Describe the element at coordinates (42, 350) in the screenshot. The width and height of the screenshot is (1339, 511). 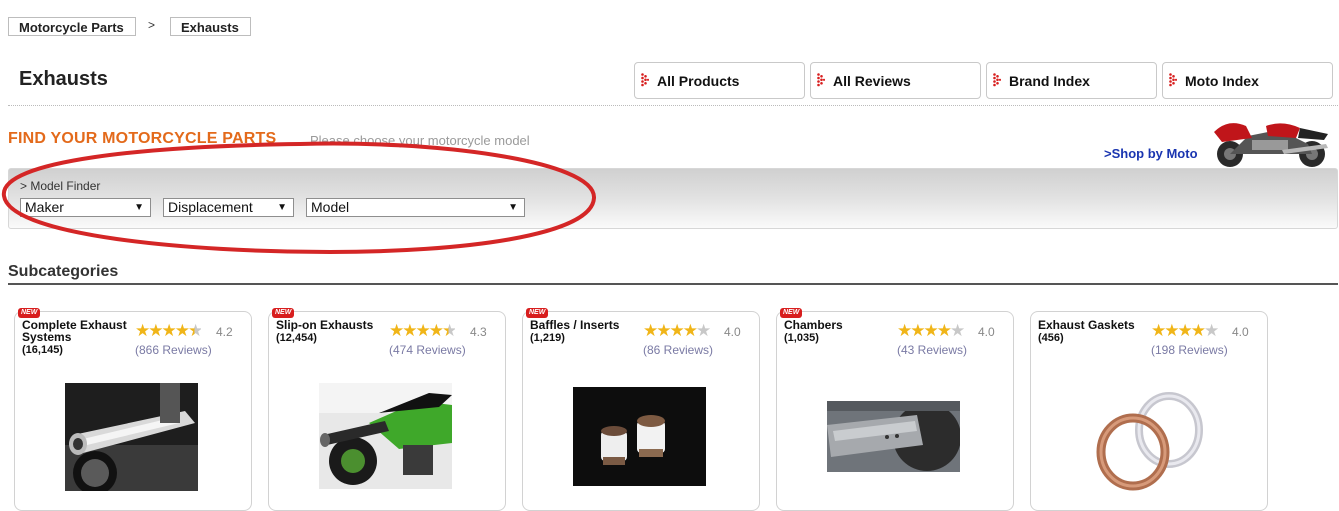
I see `subcategory-count: (16,145)` at that location.